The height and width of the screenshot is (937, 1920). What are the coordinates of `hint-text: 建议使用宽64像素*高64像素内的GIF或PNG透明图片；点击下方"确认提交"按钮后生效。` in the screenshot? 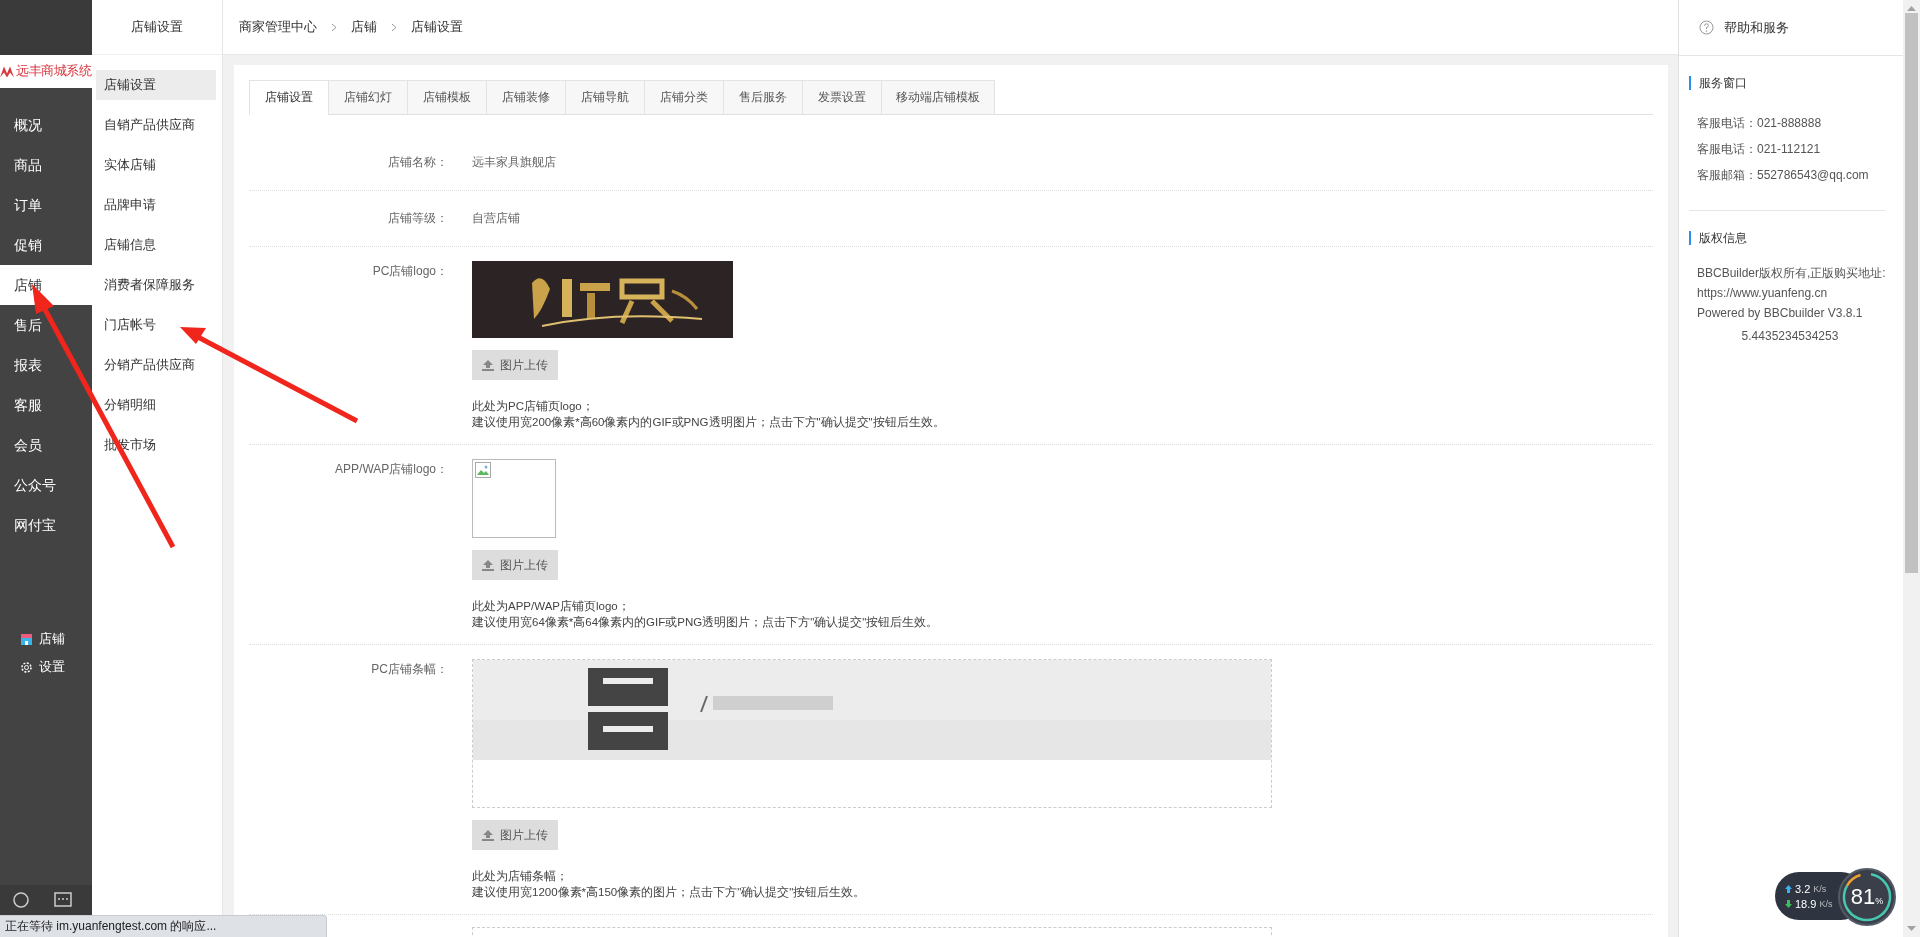 It's located at (705, 622).